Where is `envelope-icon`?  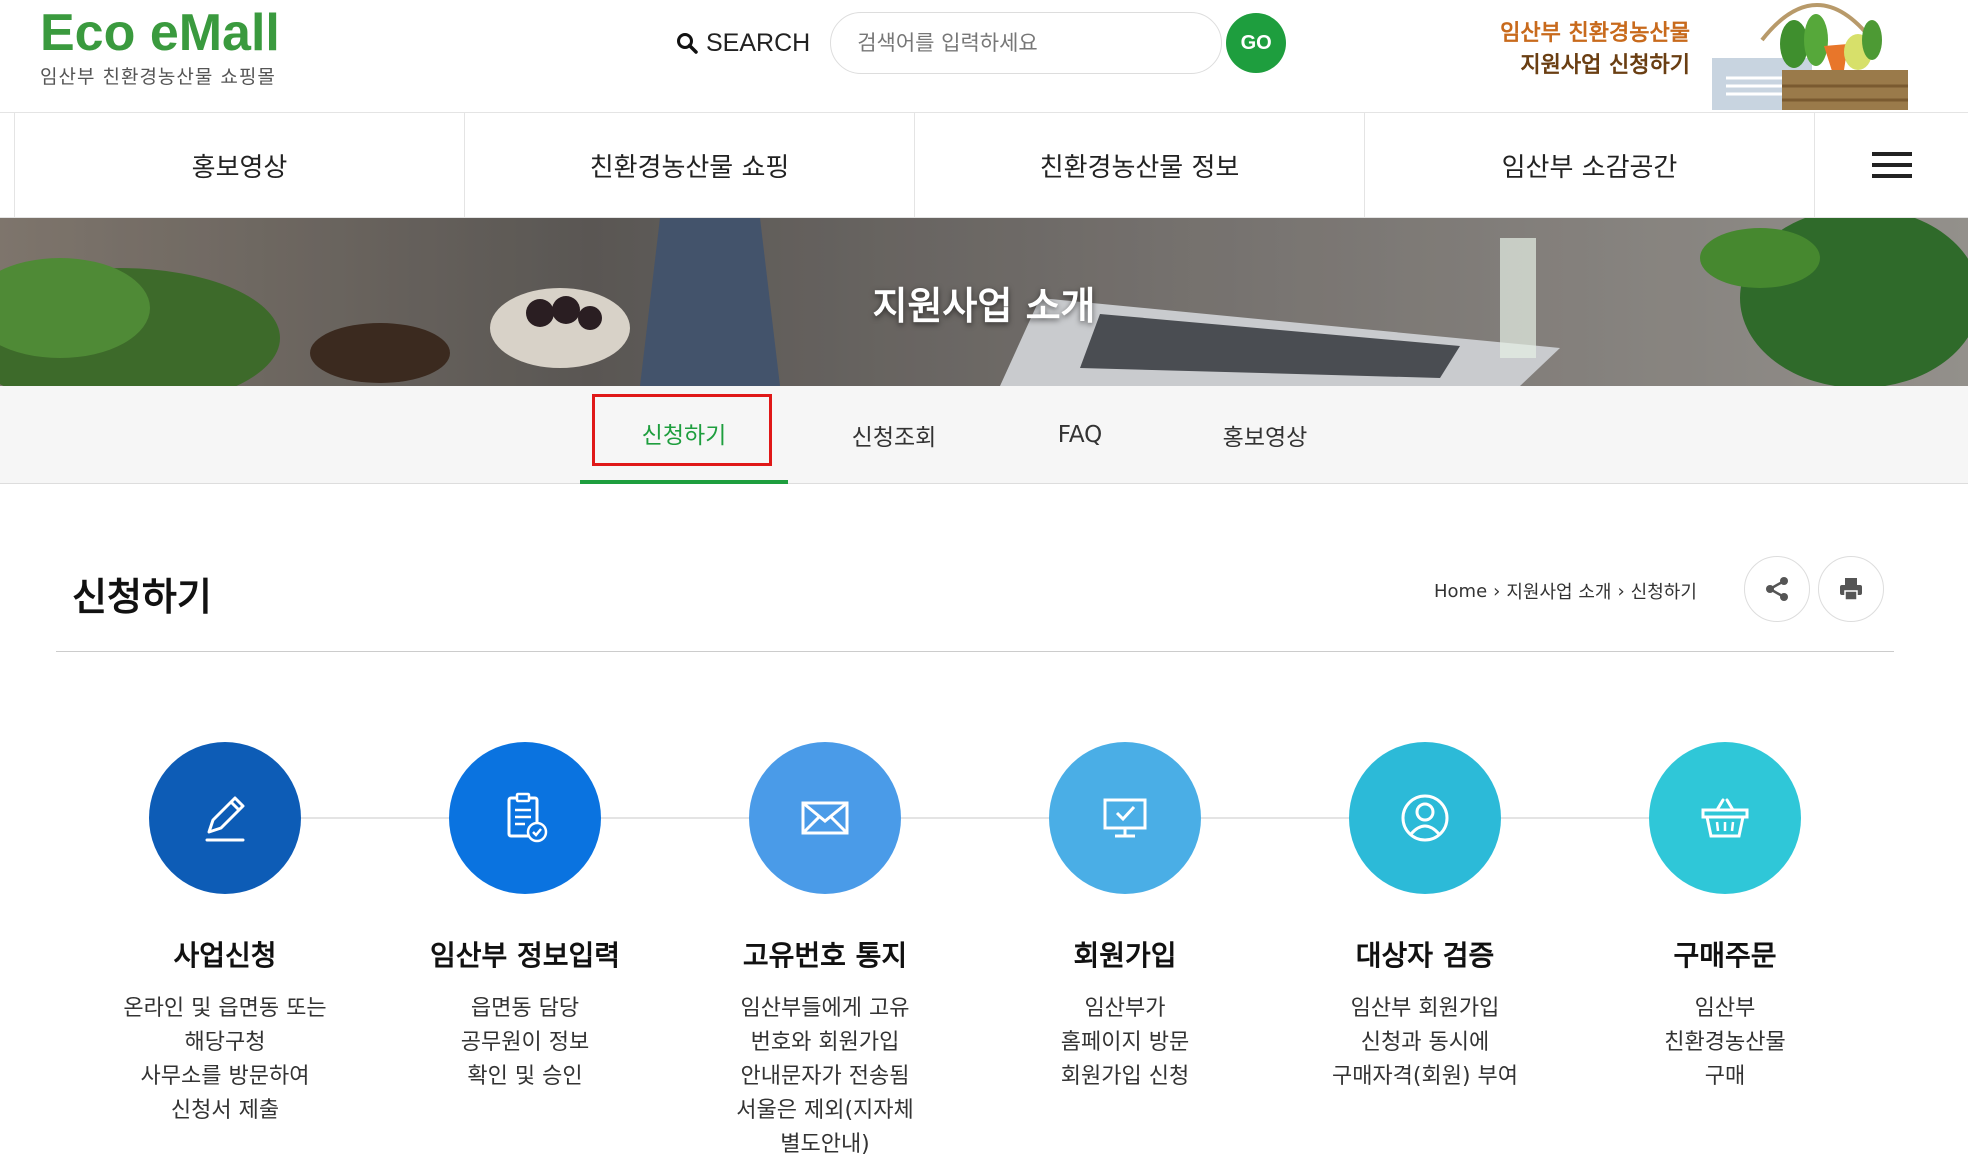
envelope-icon is located at coordinates (825, 818).